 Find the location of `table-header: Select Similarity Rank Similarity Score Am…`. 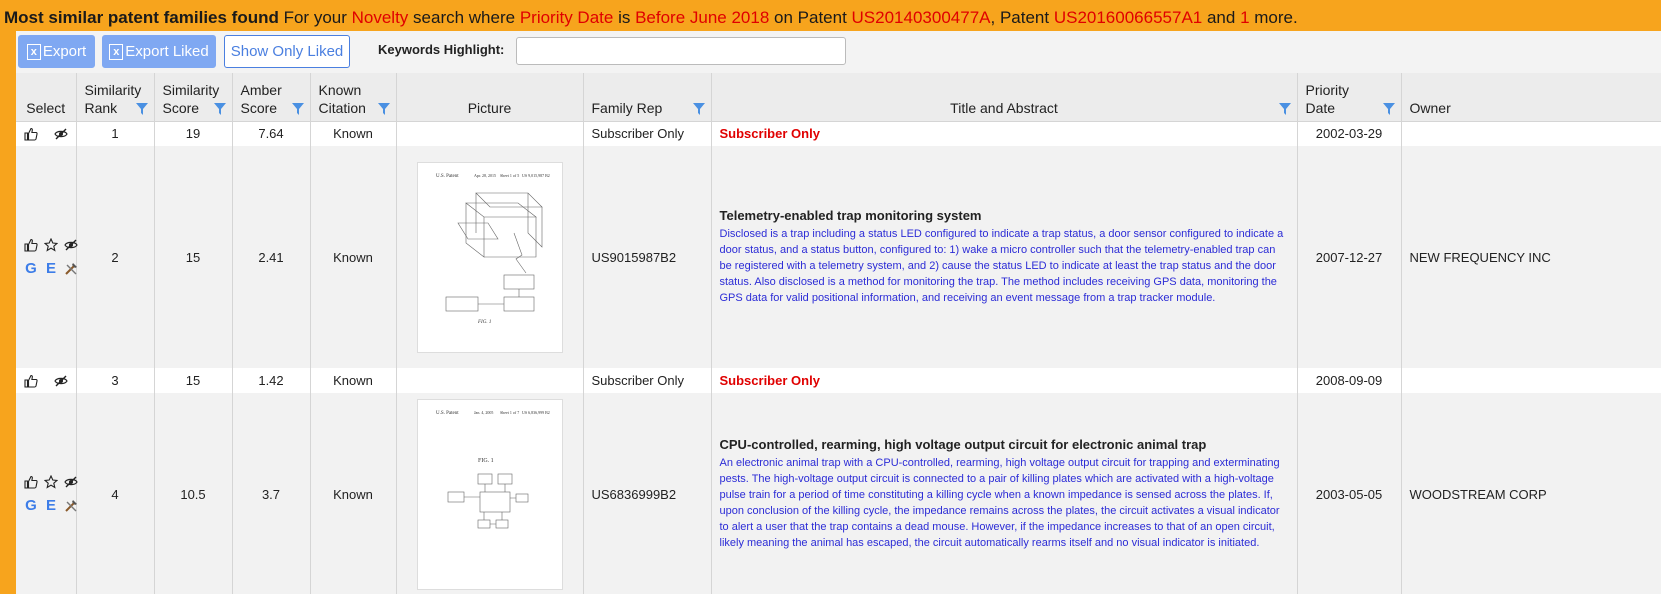

table-header: Select Similarity Rank Similarity Score Am… is located at coordinates (838, 97).